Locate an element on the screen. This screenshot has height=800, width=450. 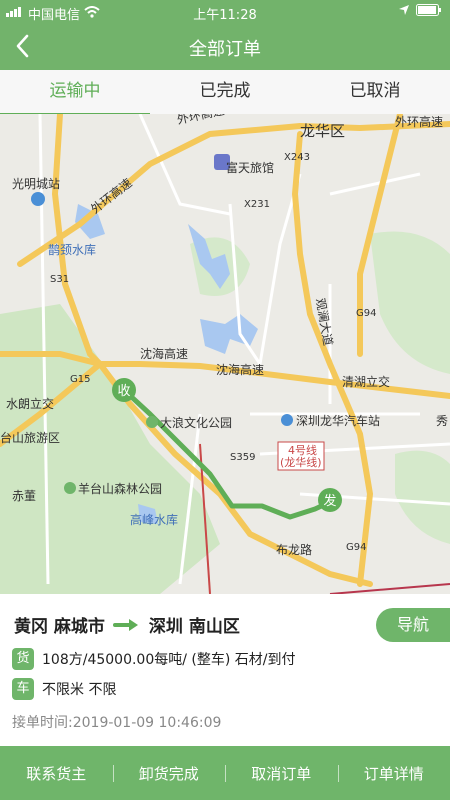
nav-bar: 全部订单 is located at coordinates (225, 47).